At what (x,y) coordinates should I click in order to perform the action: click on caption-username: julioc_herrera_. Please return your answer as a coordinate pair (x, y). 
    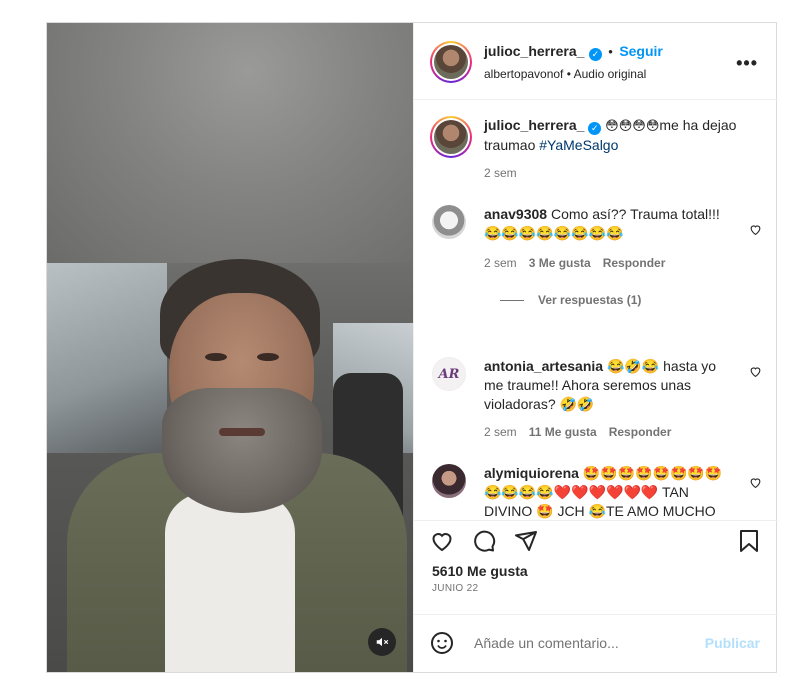
    Looking at the image, I should click on (534, 125).